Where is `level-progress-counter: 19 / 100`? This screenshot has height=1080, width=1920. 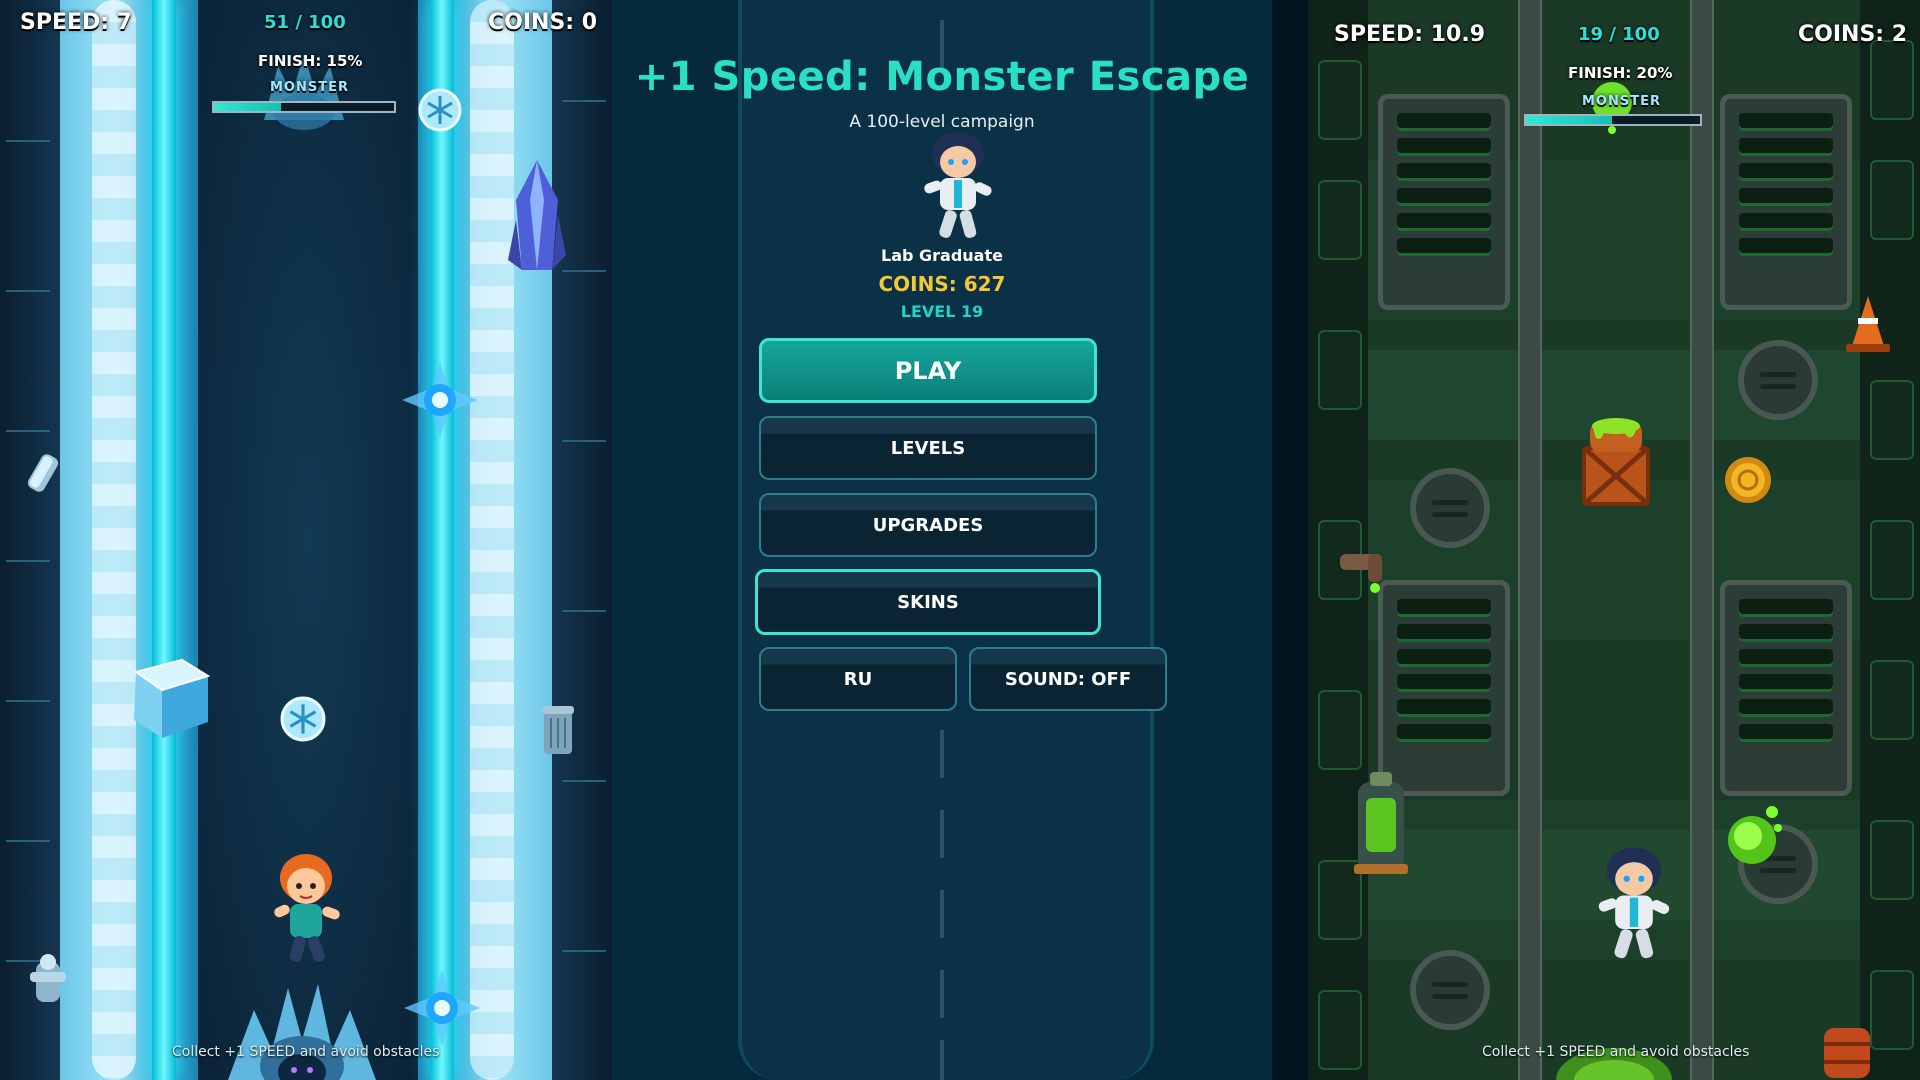 level-progress-counter: 19 / 100 is located at coordinates (1619, 34).